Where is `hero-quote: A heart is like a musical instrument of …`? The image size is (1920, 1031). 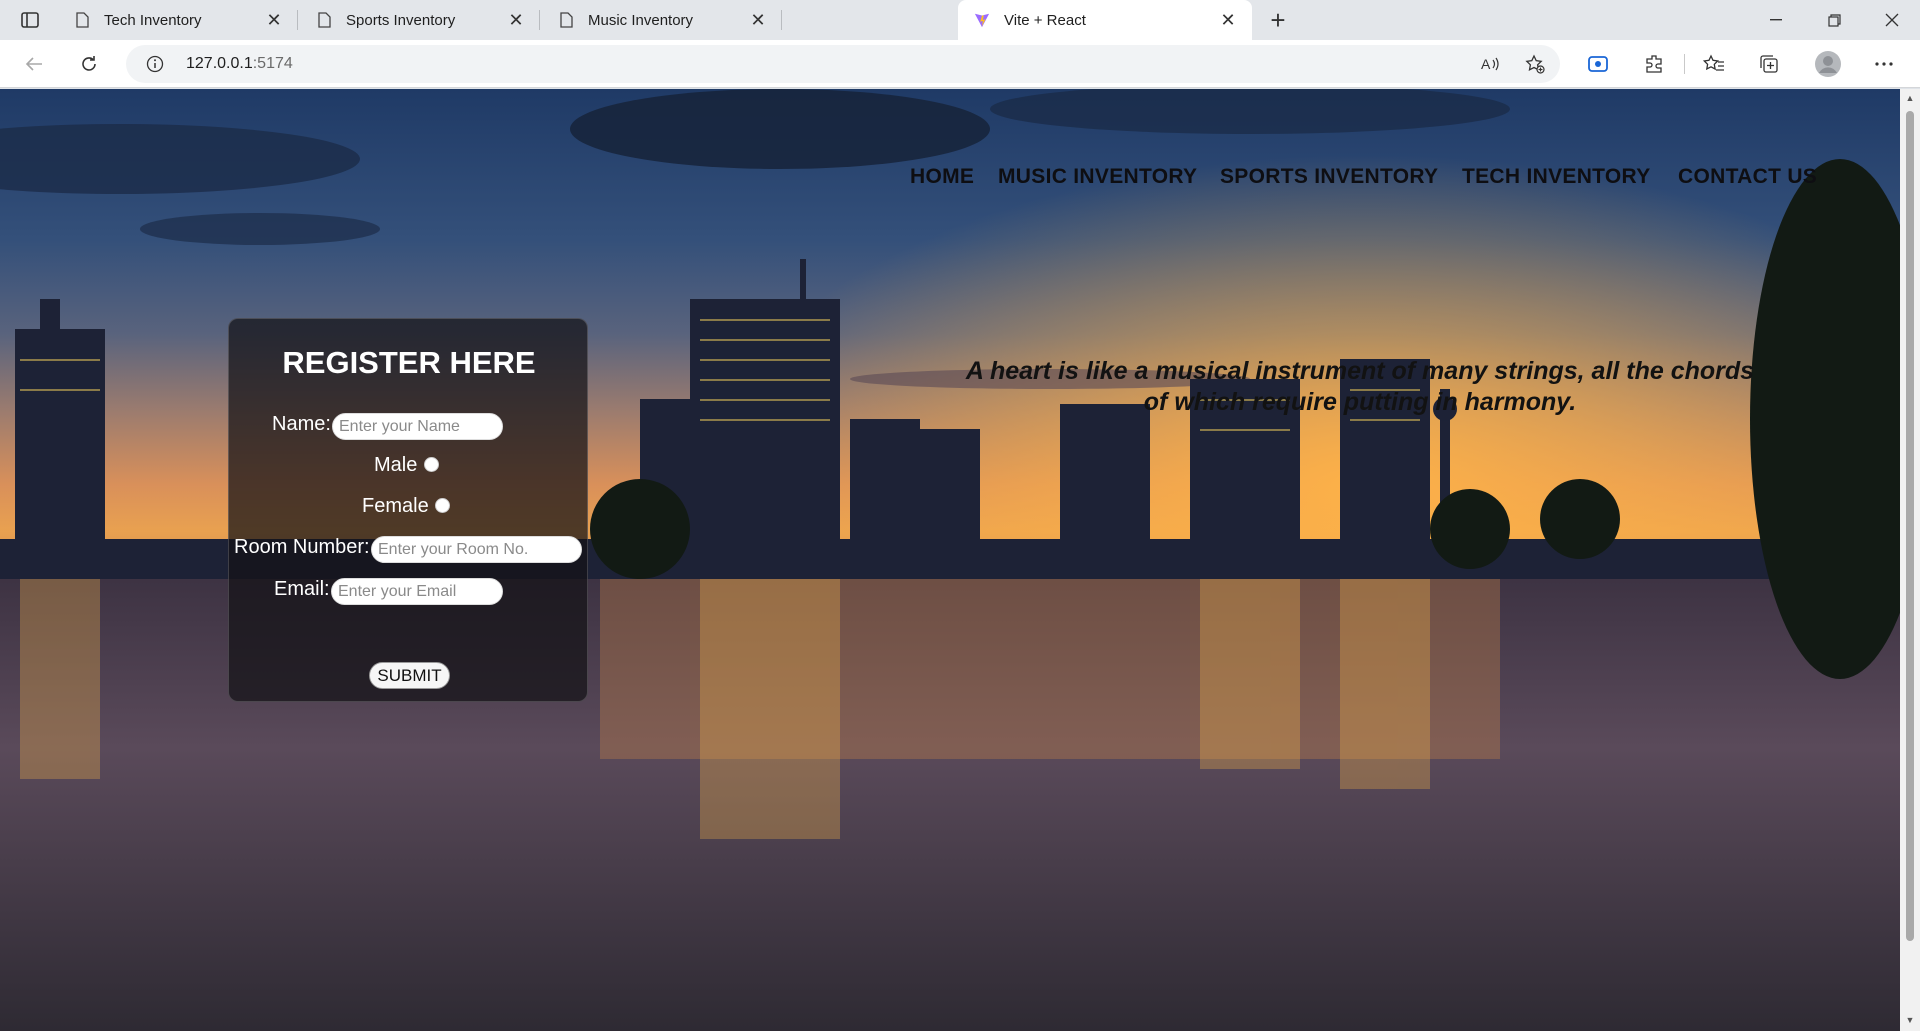
hero-quote: A heart is like a musical instrument of … is located at coordinates (1360, 386).